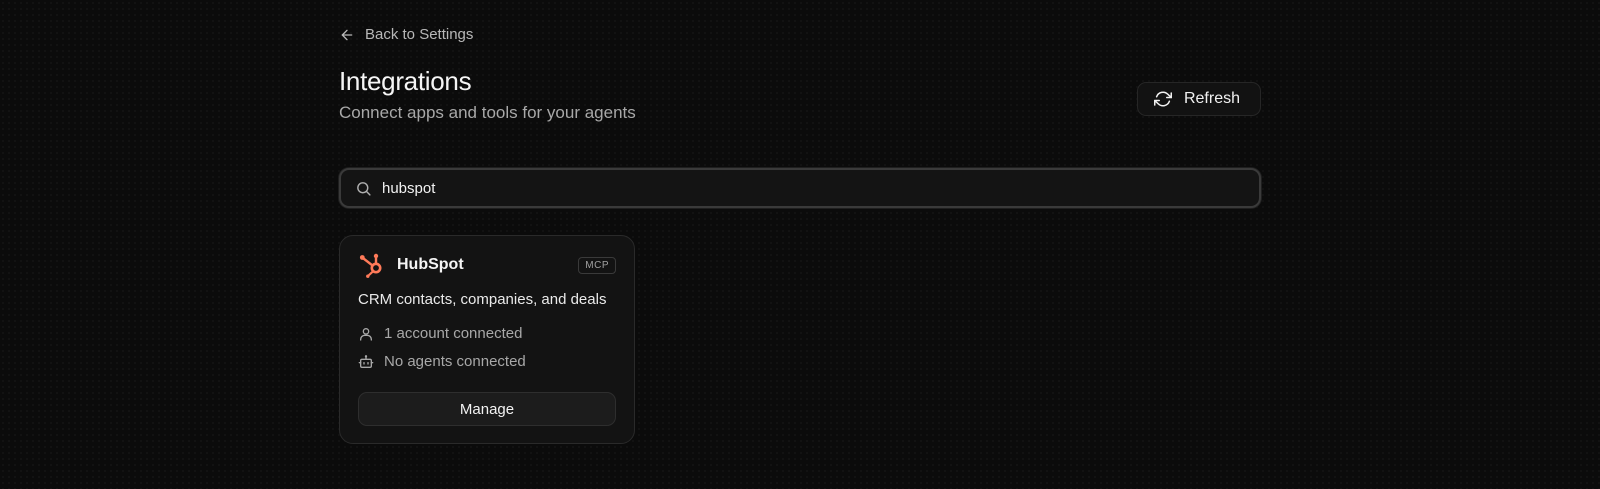 Image resolution: width=1600 pixels, height=489 pixels. I want to click on card-header: HubSpot MCP, so click(487, 265).